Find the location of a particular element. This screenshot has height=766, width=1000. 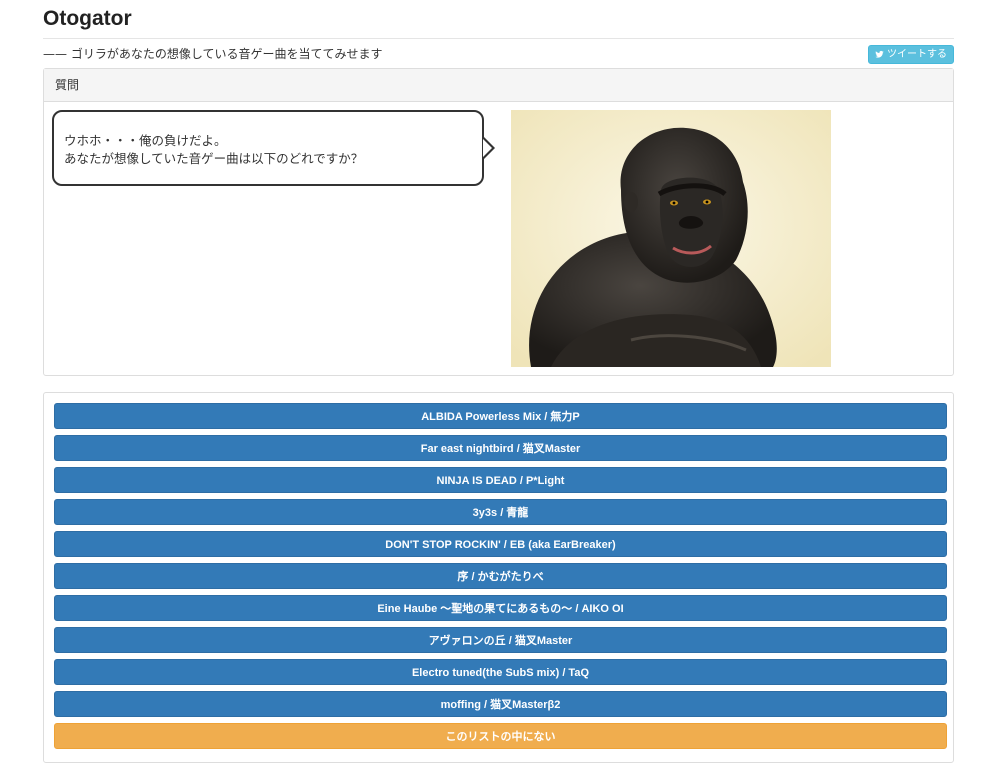

app-subtitle: —— ゴリラがあなたの想像している音ゲー曲を当ててみせます is located at coordinates (213, 54).